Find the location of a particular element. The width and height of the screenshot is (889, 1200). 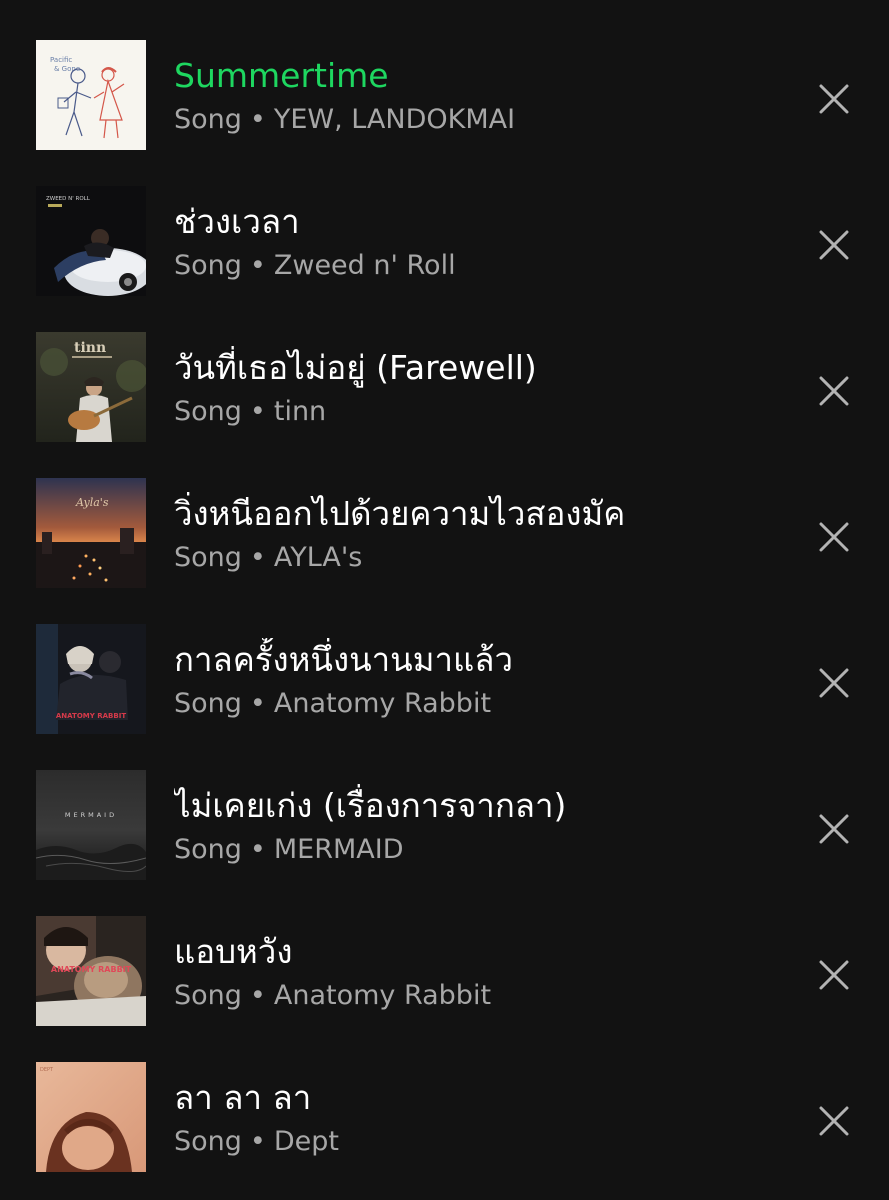

svg-text: Ayla's is located at coordinates (92, 502).